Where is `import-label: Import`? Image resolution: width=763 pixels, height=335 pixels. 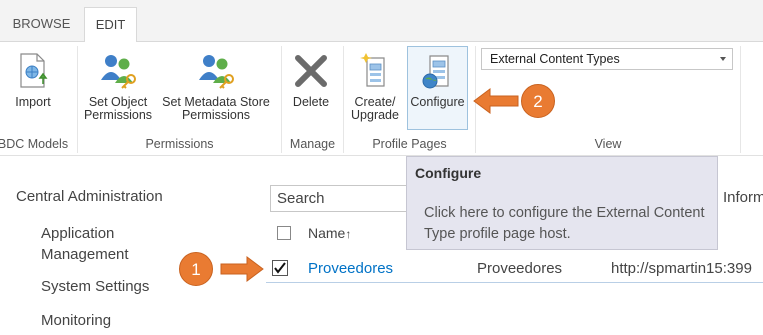 import-label: Import is located at coordinates (33, 102).